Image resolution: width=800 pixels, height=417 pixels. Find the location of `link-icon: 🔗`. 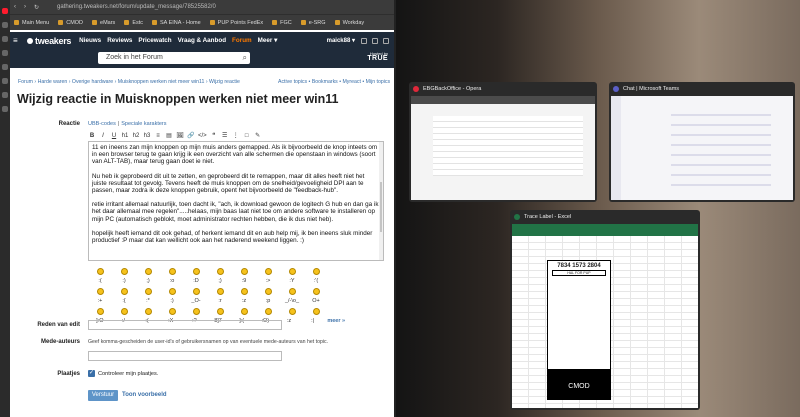

link-icon: 🔗 is located at coordinates (191, 135).